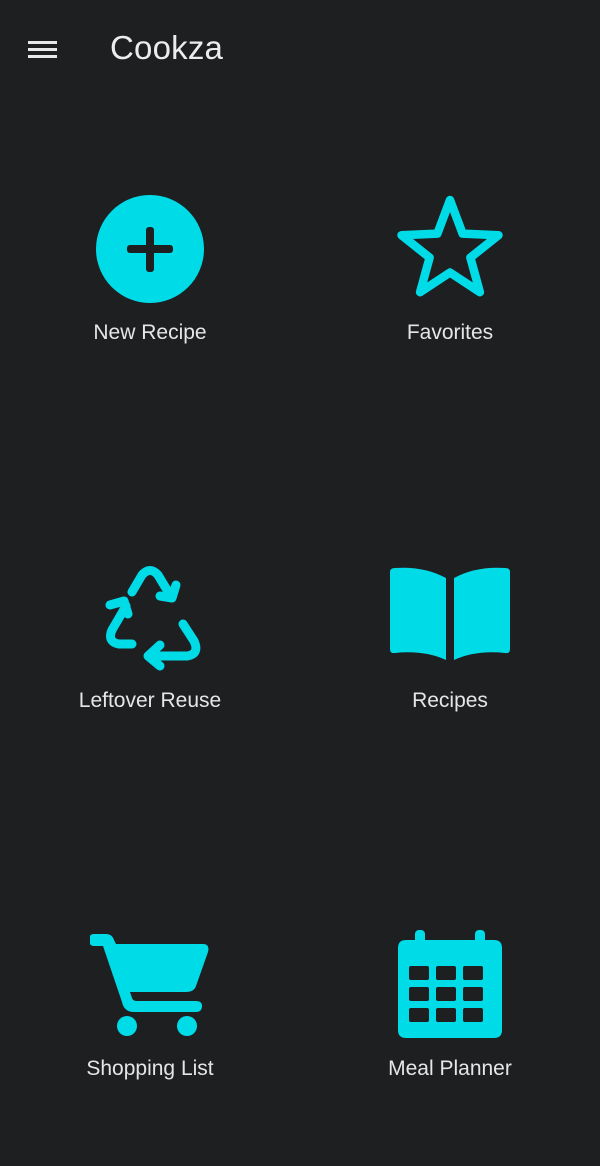  I want to click on tile-label: New Recipe, so click(150, 332).